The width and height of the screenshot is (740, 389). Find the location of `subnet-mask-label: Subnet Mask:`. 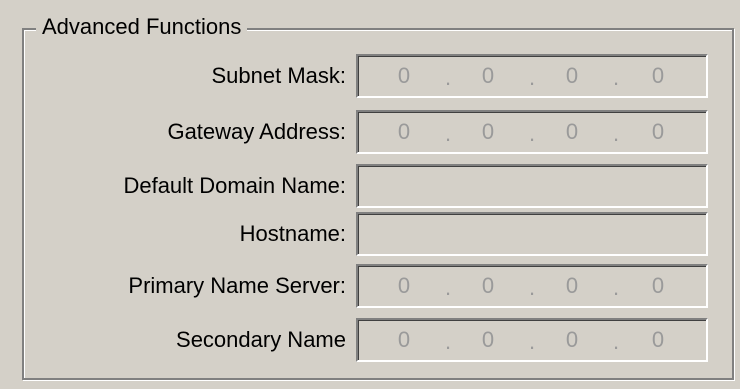

subnet-mask-label: Subnet Mask: is located at coordinates (278, 75).